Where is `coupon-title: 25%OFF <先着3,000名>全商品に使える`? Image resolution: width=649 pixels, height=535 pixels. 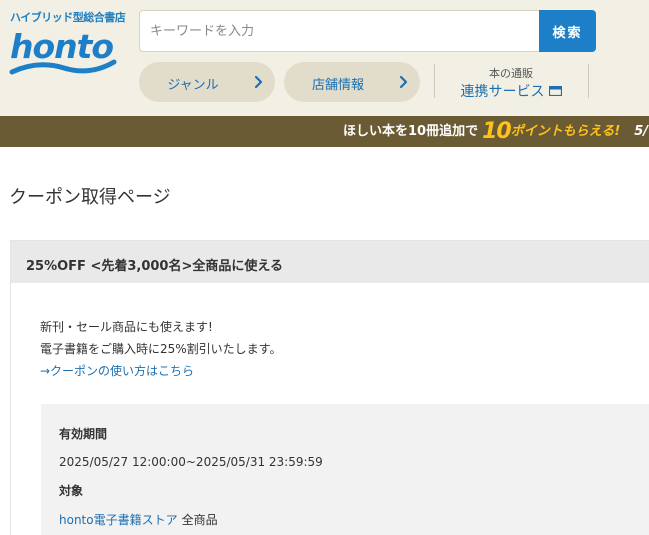 coupon-title: 25%OFF <先着3,000名>全商品に使える is located at coordinates (154, 266).